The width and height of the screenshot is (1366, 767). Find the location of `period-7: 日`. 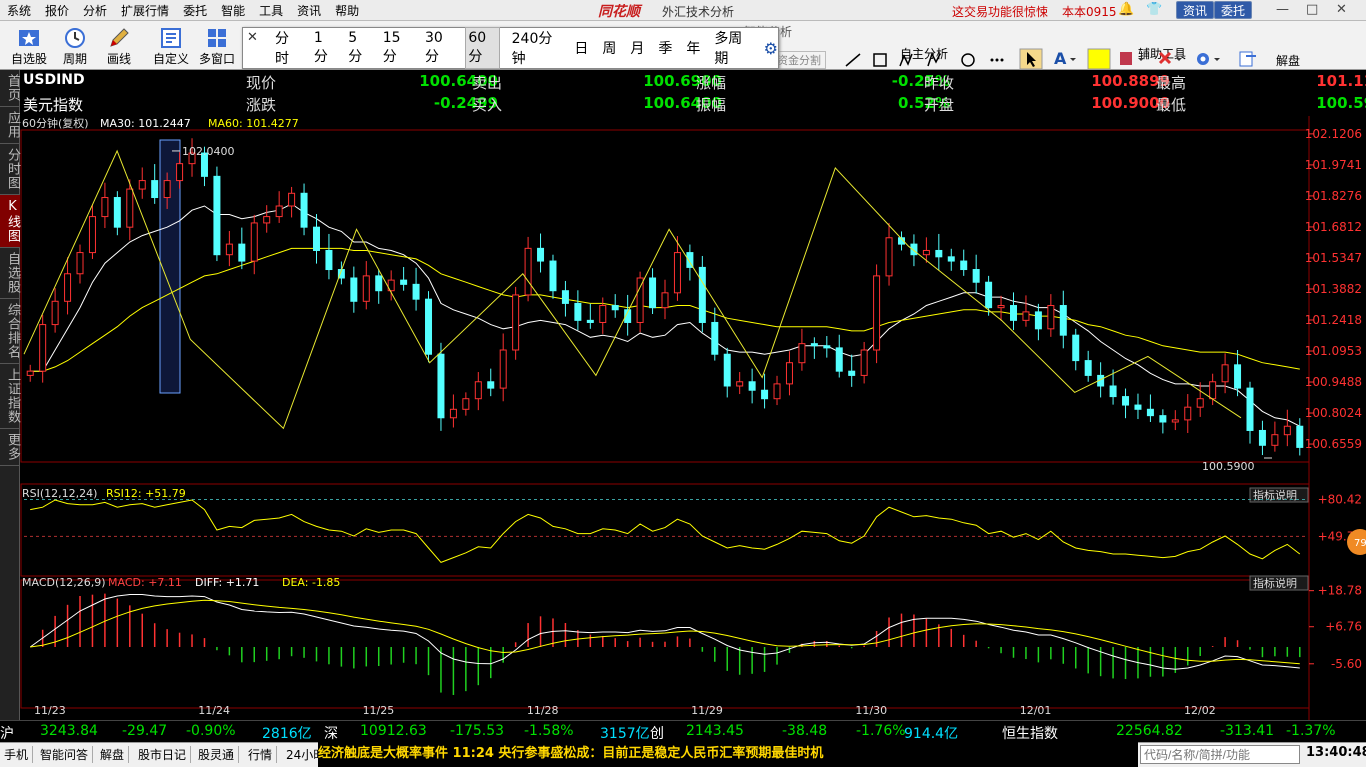

period-7: 日 is located at coordinates (581, 48).